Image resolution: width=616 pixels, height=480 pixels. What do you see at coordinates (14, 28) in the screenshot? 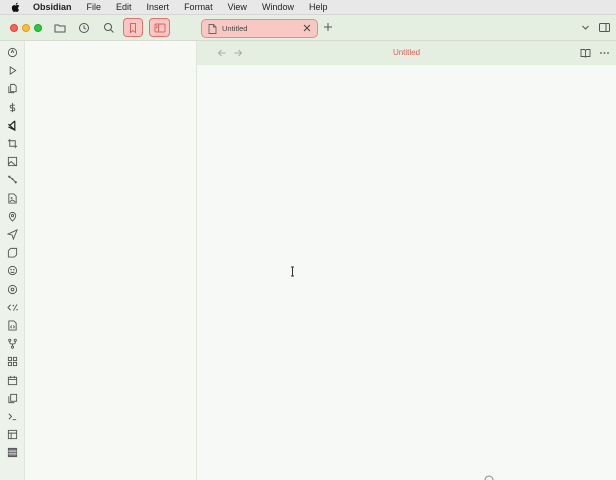
I see `window-close-button` at bounding box center [14, 28].